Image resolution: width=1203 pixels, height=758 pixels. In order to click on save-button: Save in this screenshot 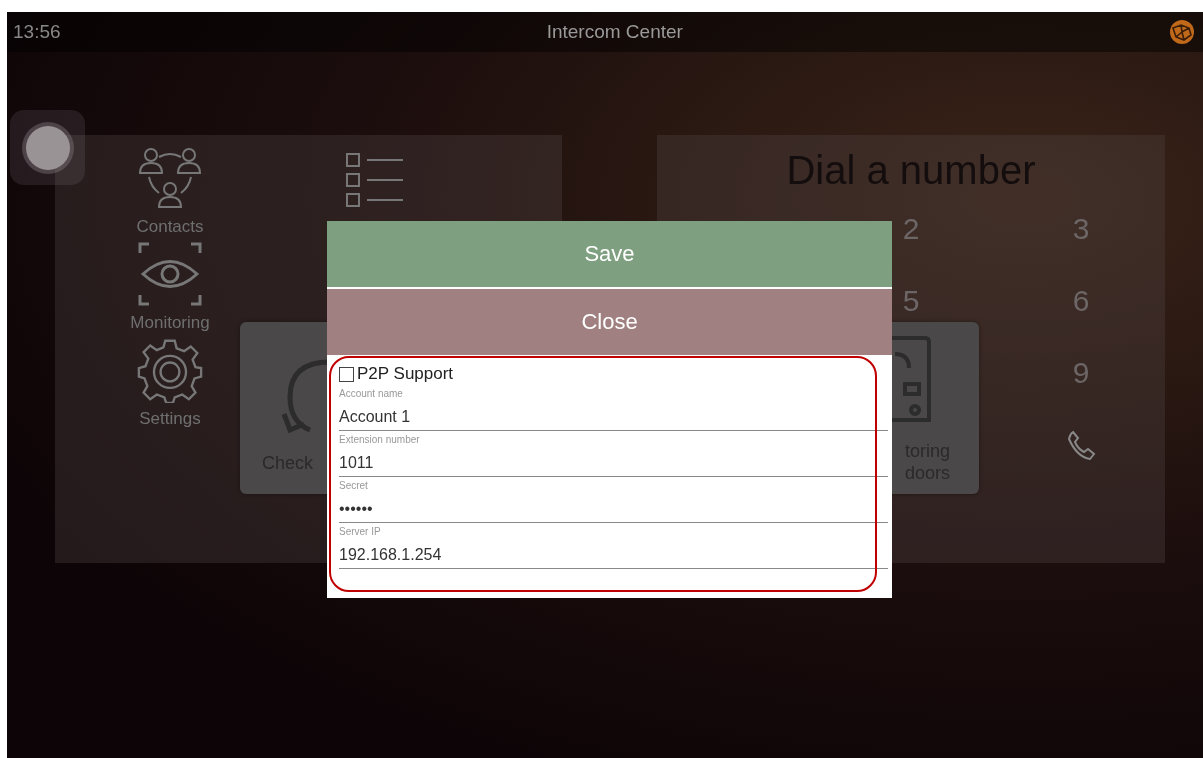, I will do `click(609, 254)`.